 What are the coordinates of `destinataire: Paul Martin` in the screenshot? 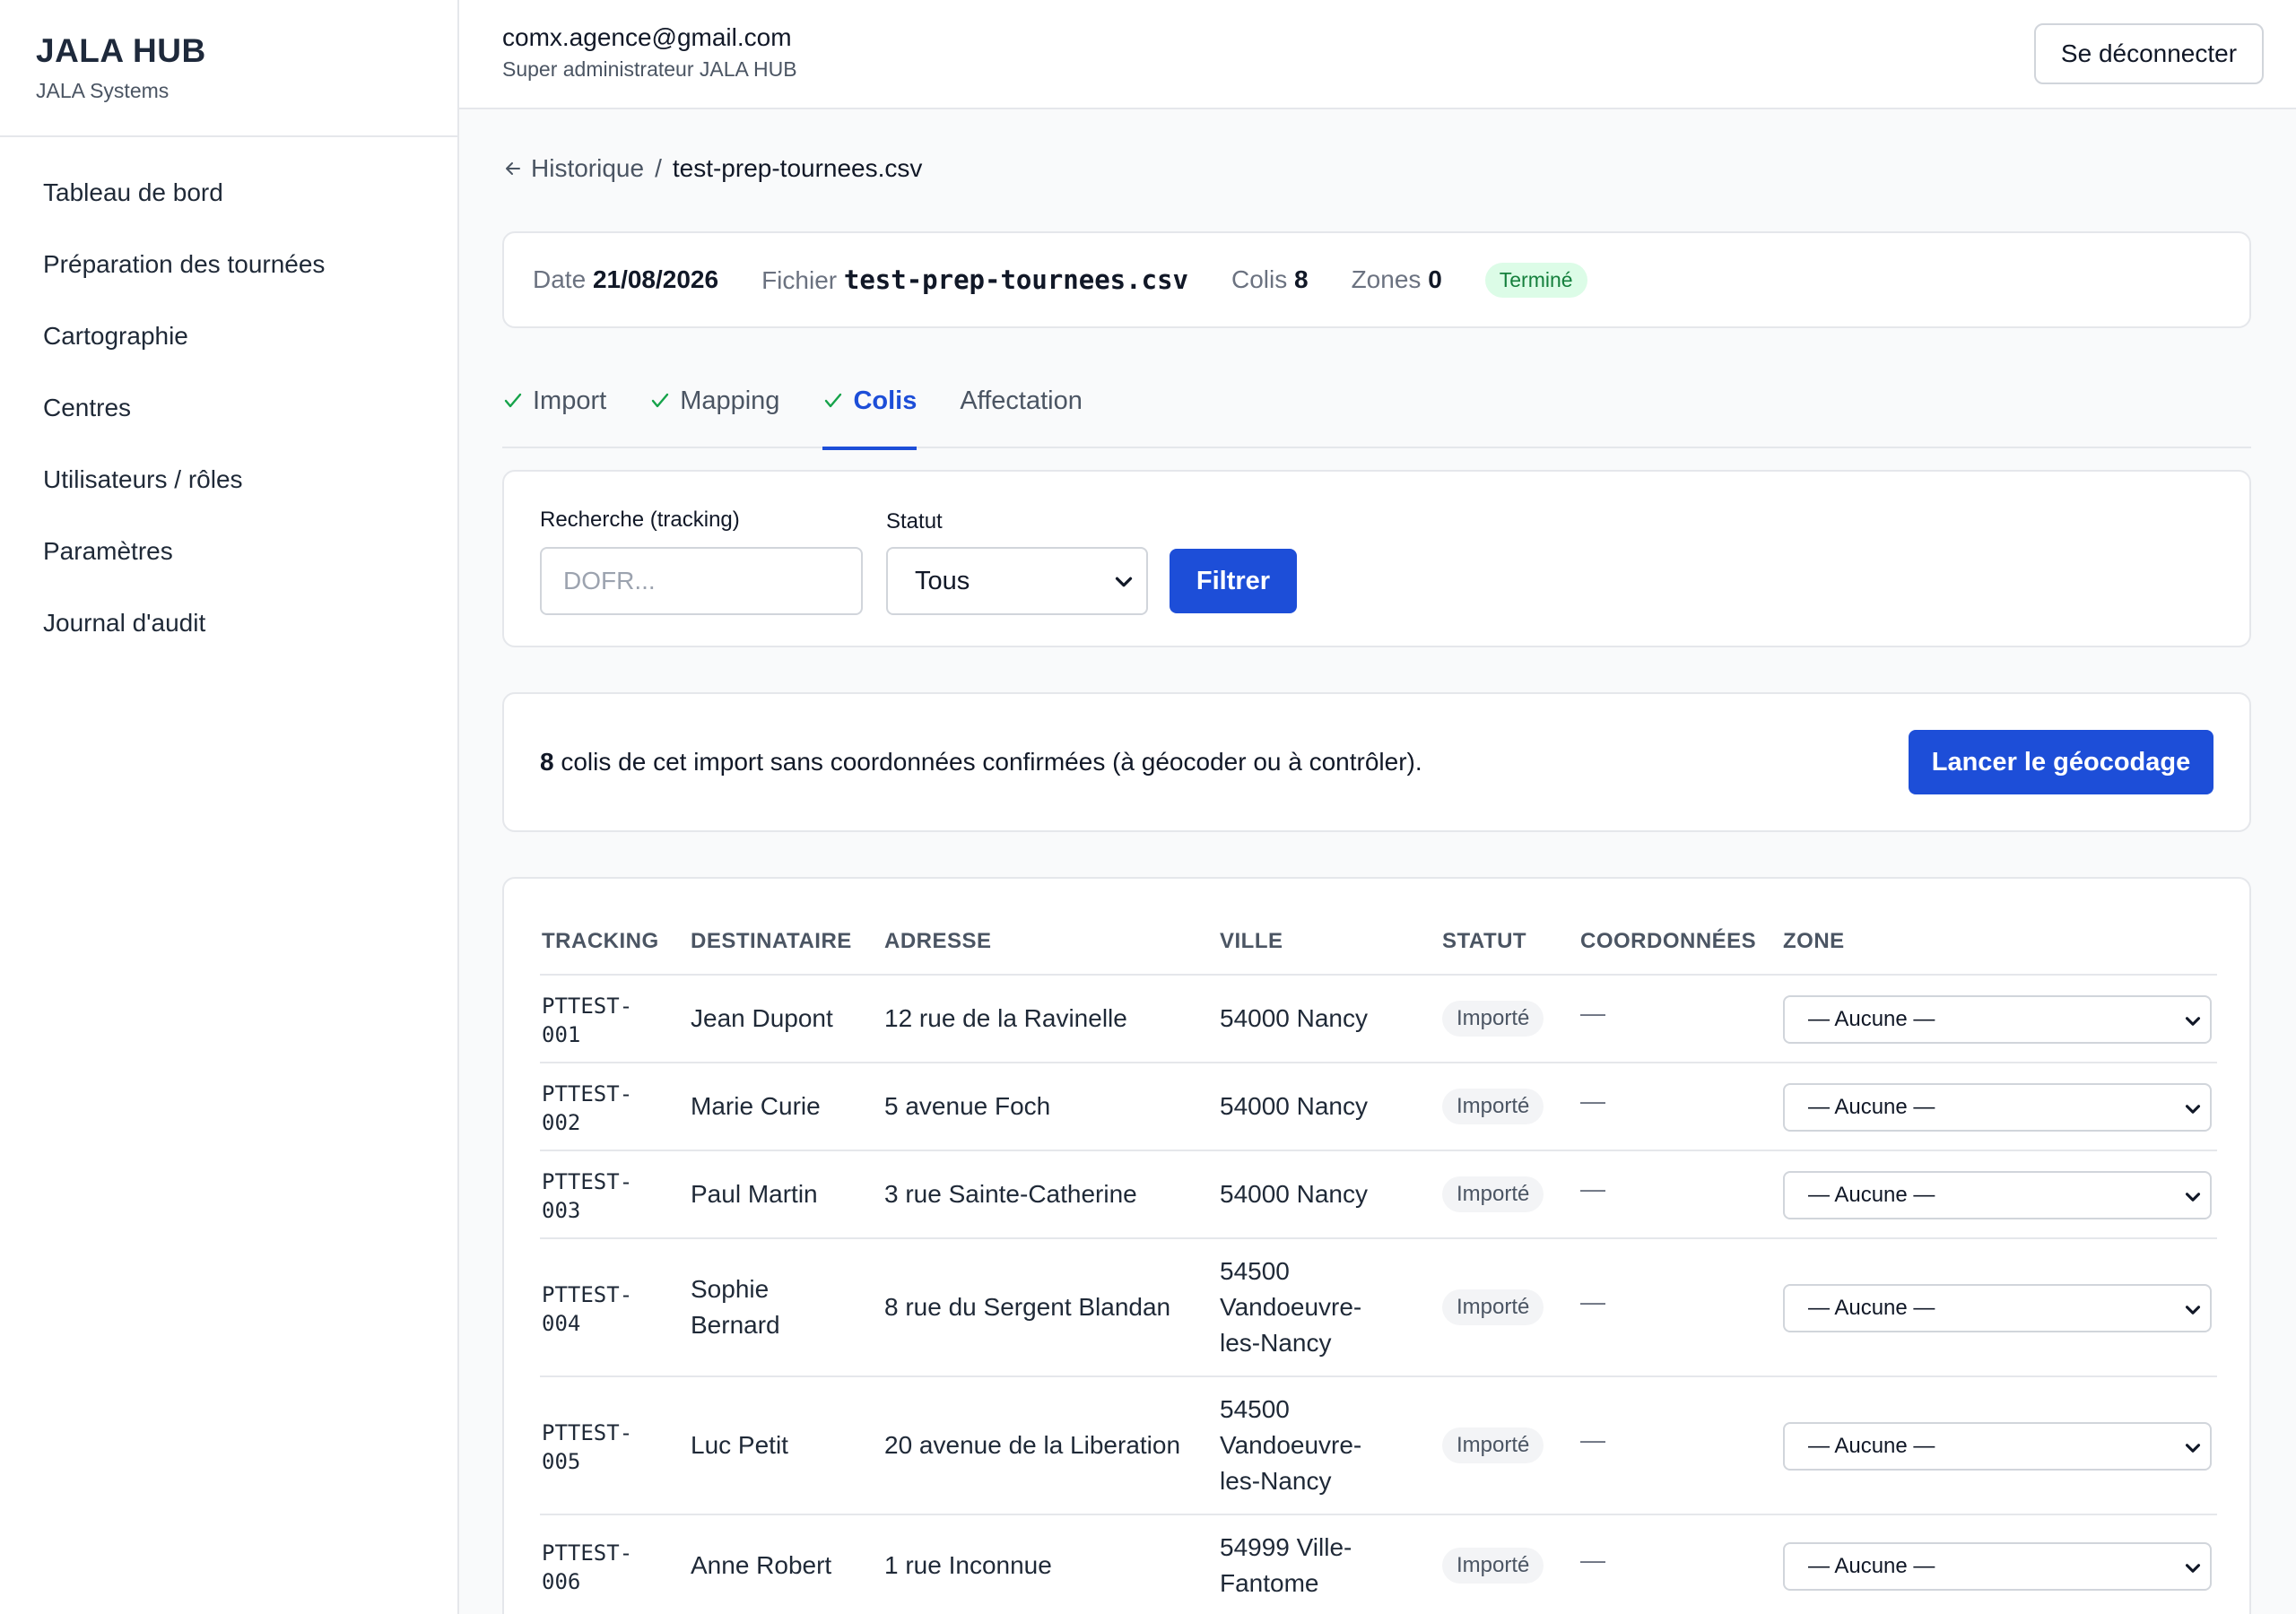 It's located at (754, 1194).